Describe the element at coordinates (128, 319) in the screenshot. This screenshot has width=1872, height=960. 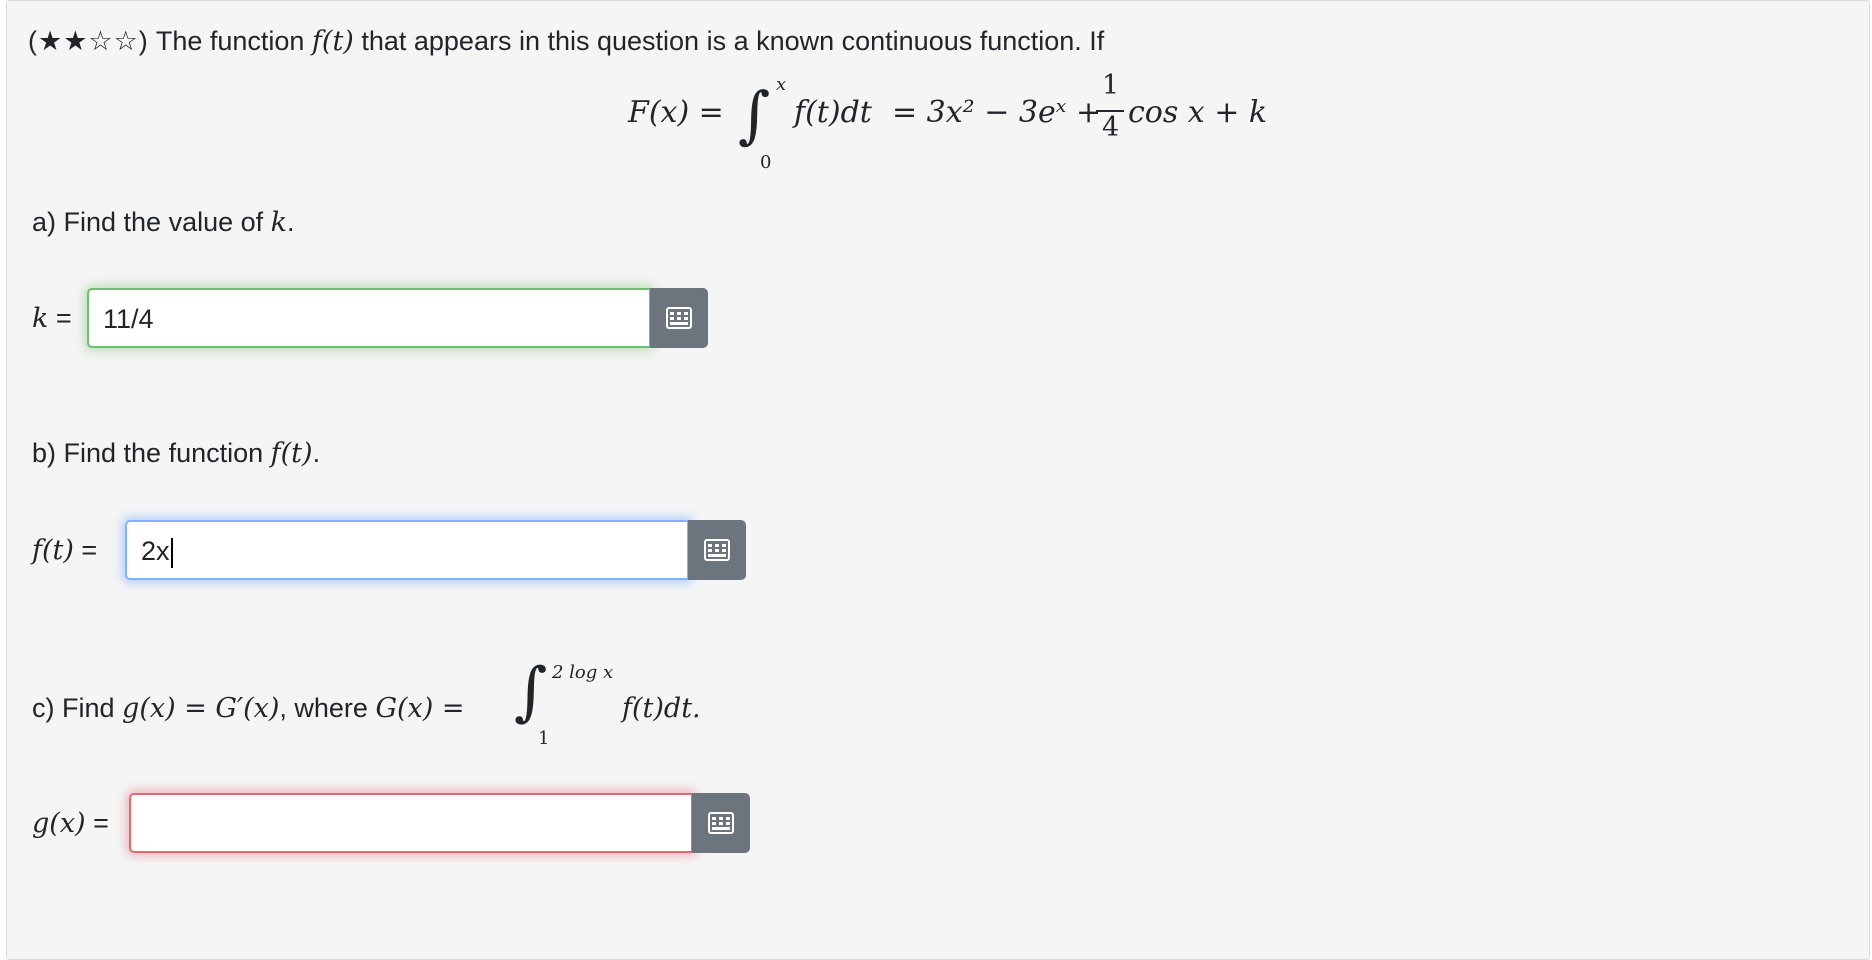
I see `k-answer-value: 11/4` at that location.